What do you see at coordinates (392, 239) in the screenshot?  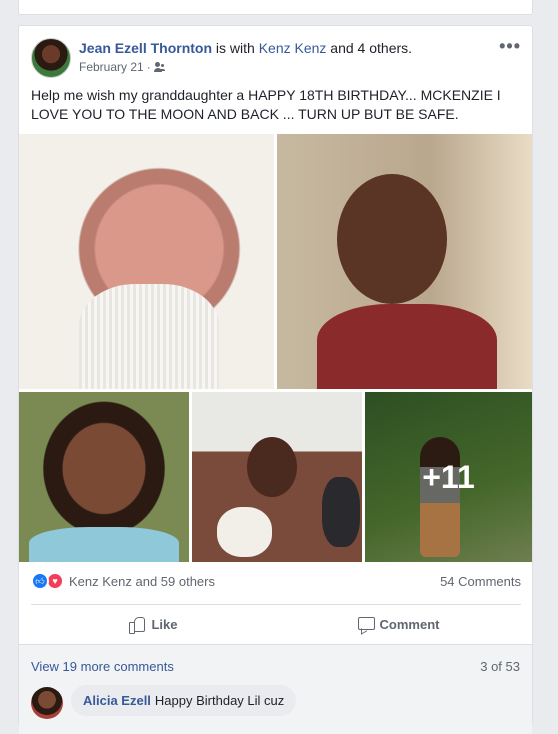 I see `photo-face` at bounding box center [392, 239].